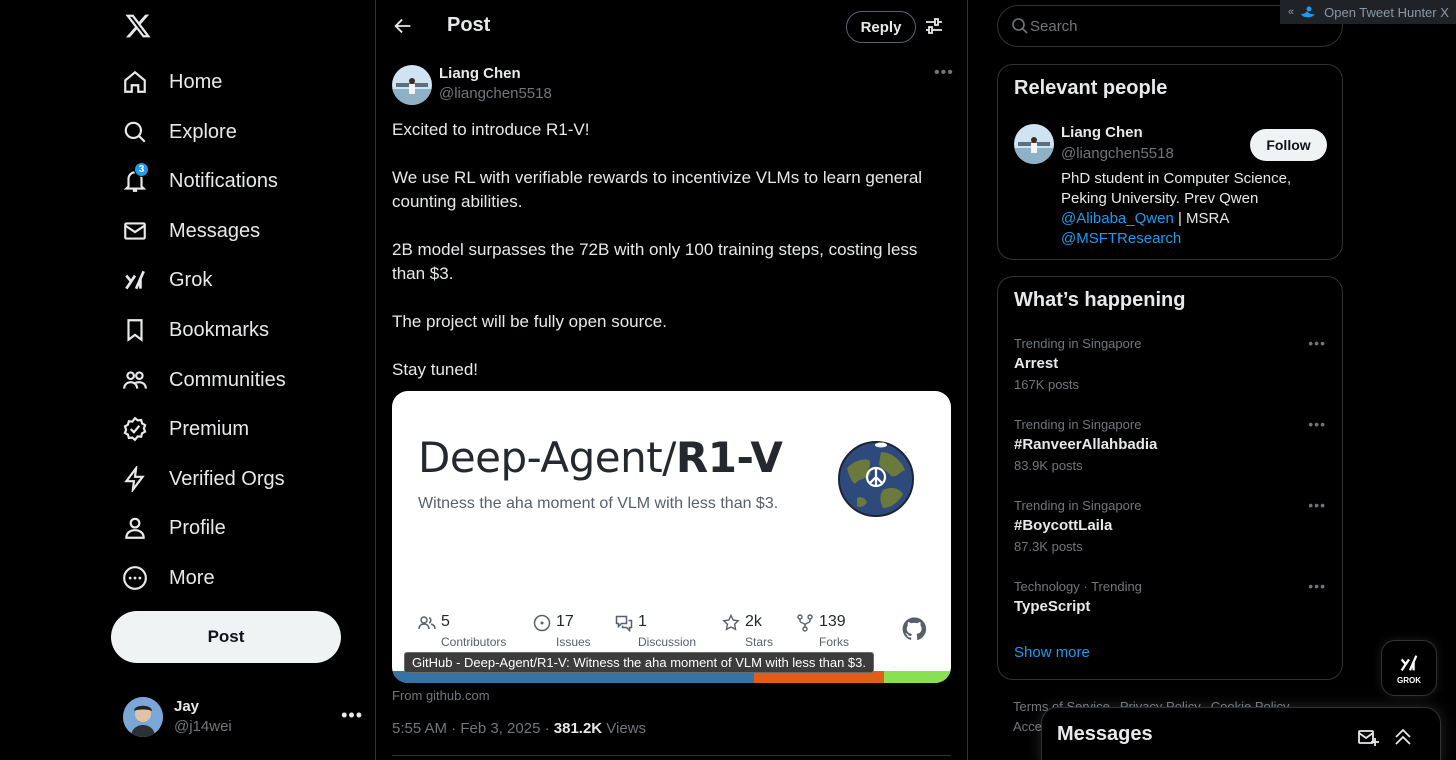  What do you see at coordinates (1241, 733) in the screenshot?
I see `messages-drawer: Messages` at bounding box center [1241, 733].